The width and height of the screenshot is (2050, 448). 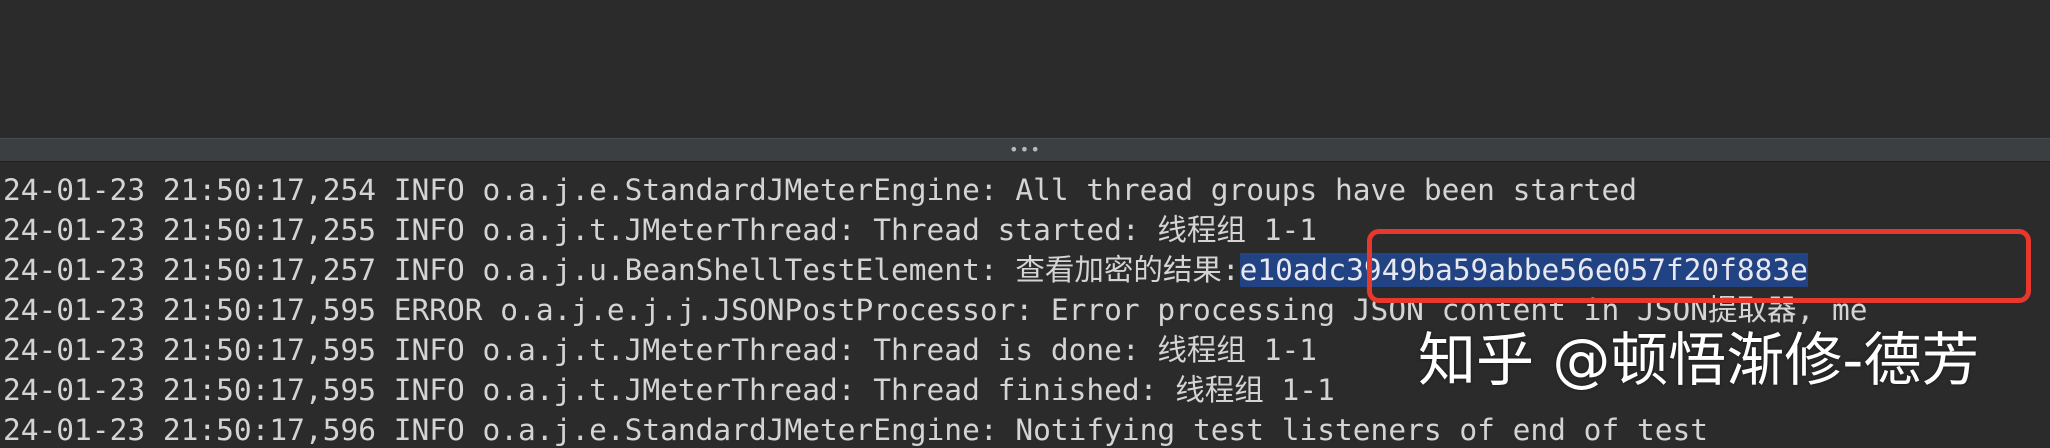 I want to click on drag-handle-icon: •••, so click(x=1025, y=150).